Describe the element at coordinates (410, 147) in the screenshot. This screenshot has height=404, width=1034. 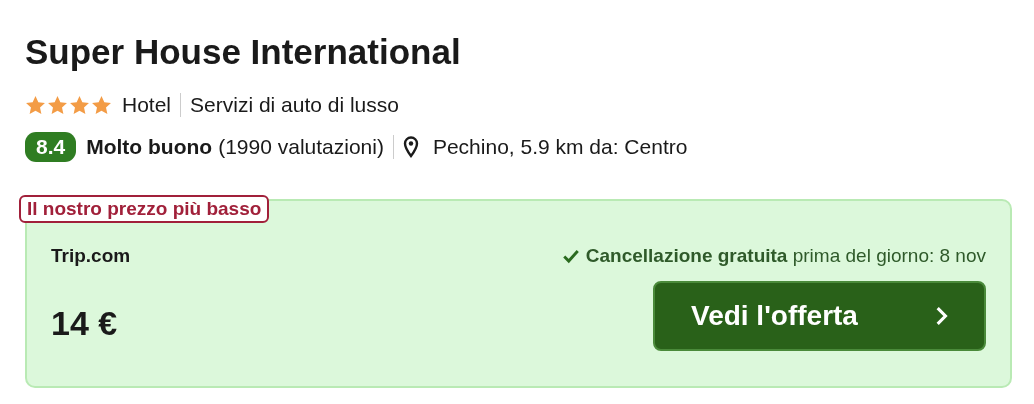
I see `location-pin-icon` at that location.